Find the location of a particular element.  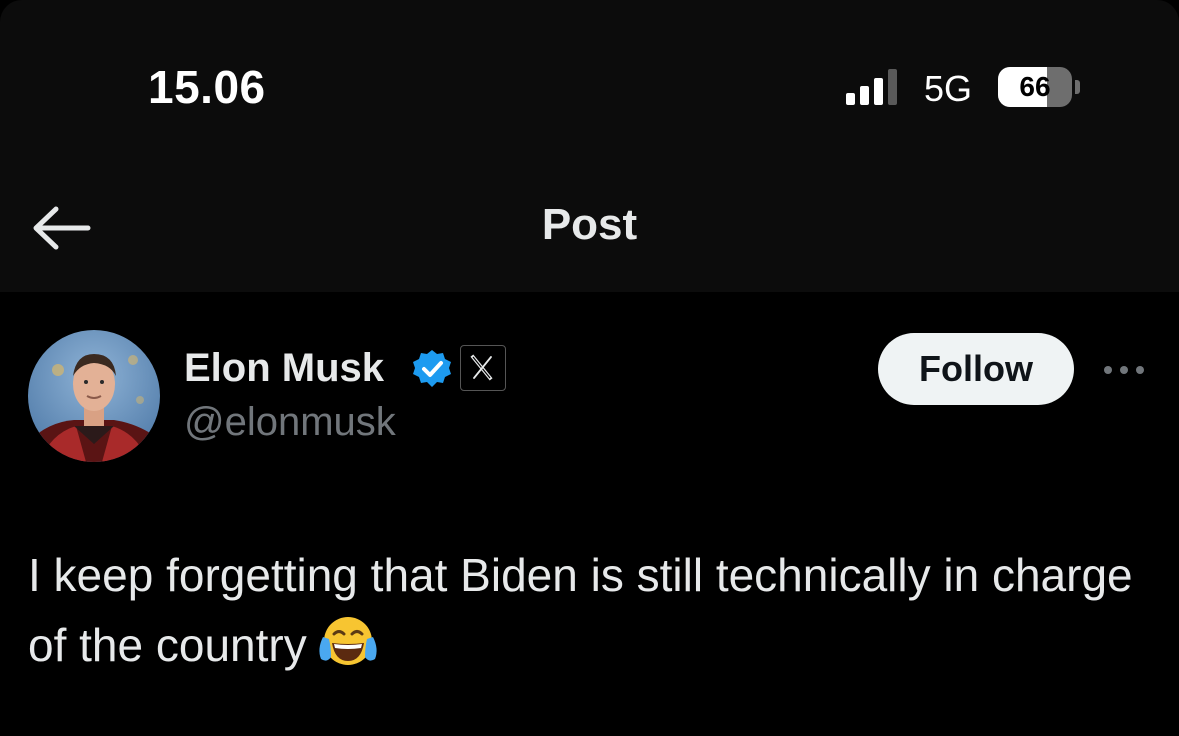

more-horizontal-icon is located at coordinates (1124, 370).